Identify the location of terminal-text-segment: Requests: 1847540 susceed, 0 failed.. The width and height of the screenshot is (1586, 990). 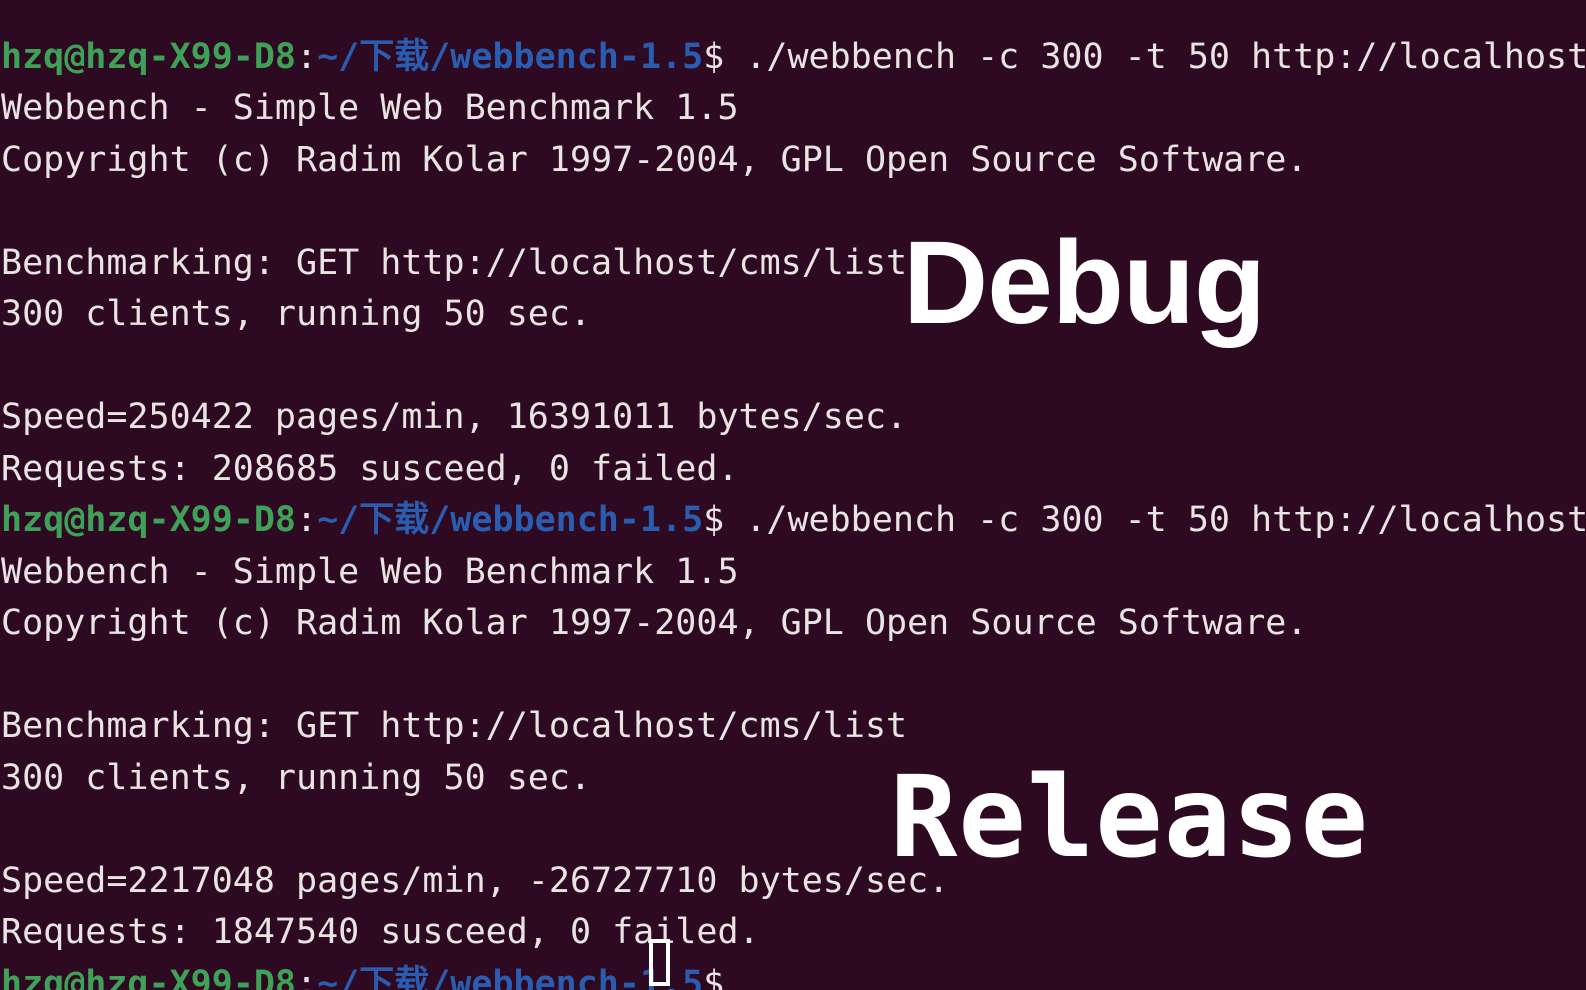
(380, 932).